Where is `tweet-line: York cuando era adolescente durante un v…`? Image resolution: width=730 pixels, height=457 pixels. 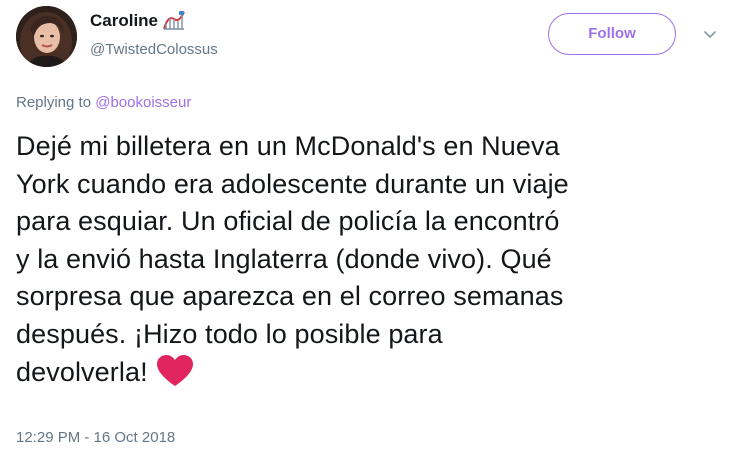
tweet-line: York cuando era adolescente durante un v… is located at coordinates (292, 183).